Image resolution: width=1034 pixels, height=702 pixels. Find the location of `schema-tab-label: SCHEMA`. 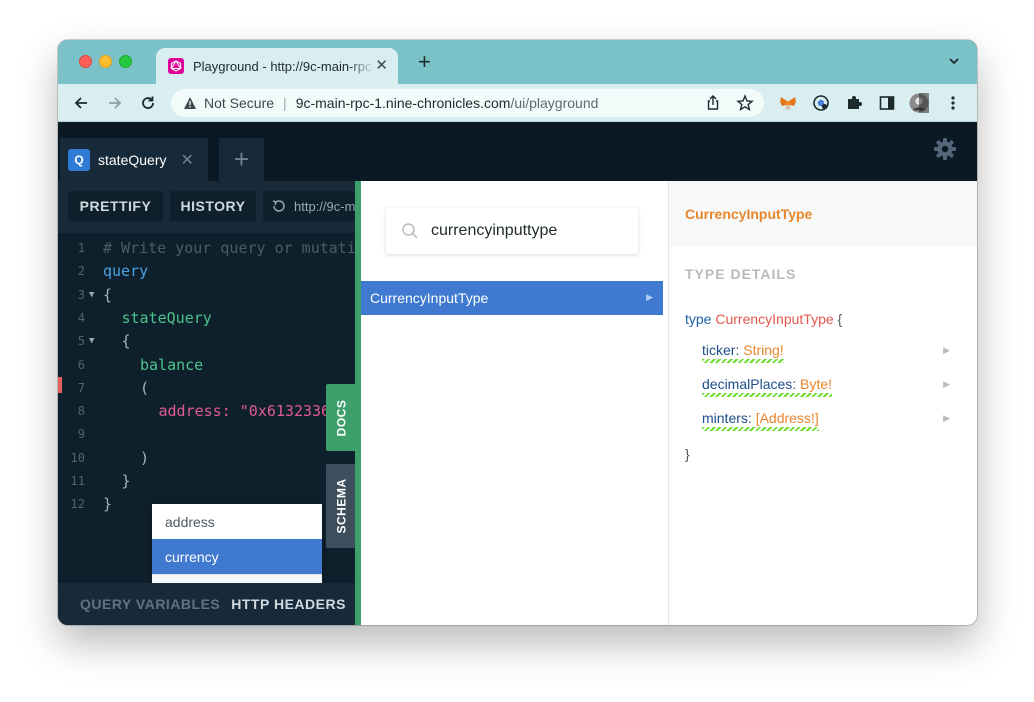

schema-tab-label: SCHEMA is located at coordinates (341, 506).